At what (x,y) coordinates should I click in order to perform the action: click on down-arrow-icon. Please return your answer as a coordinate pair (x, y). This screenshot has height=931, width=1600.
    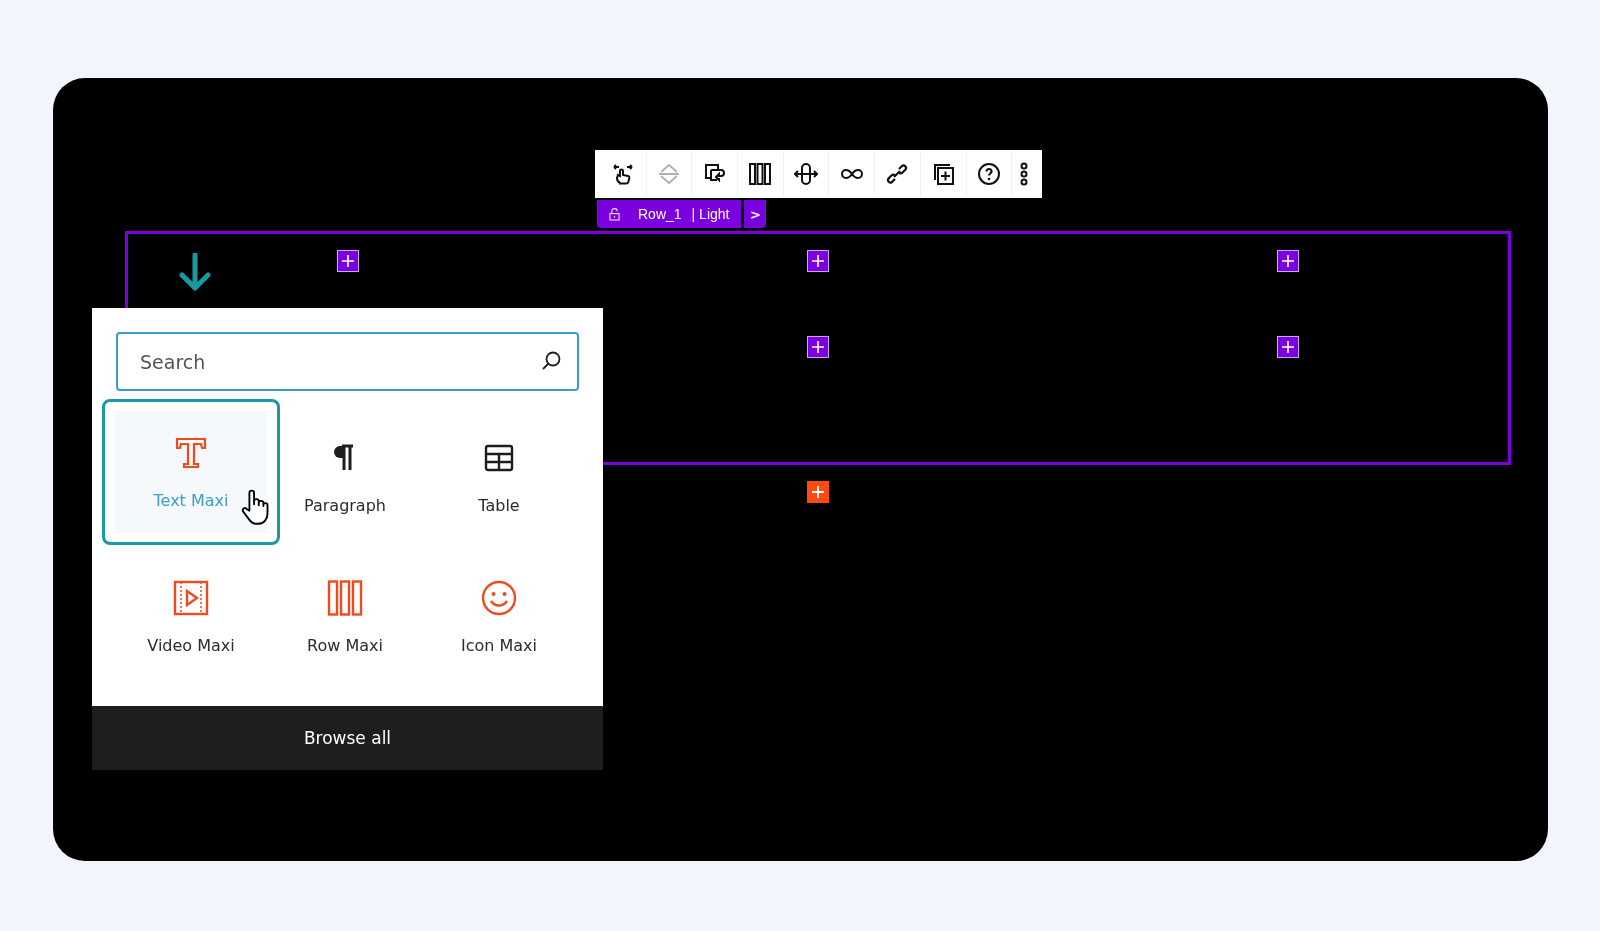
    Looking at the image, I should click on (195, 272).